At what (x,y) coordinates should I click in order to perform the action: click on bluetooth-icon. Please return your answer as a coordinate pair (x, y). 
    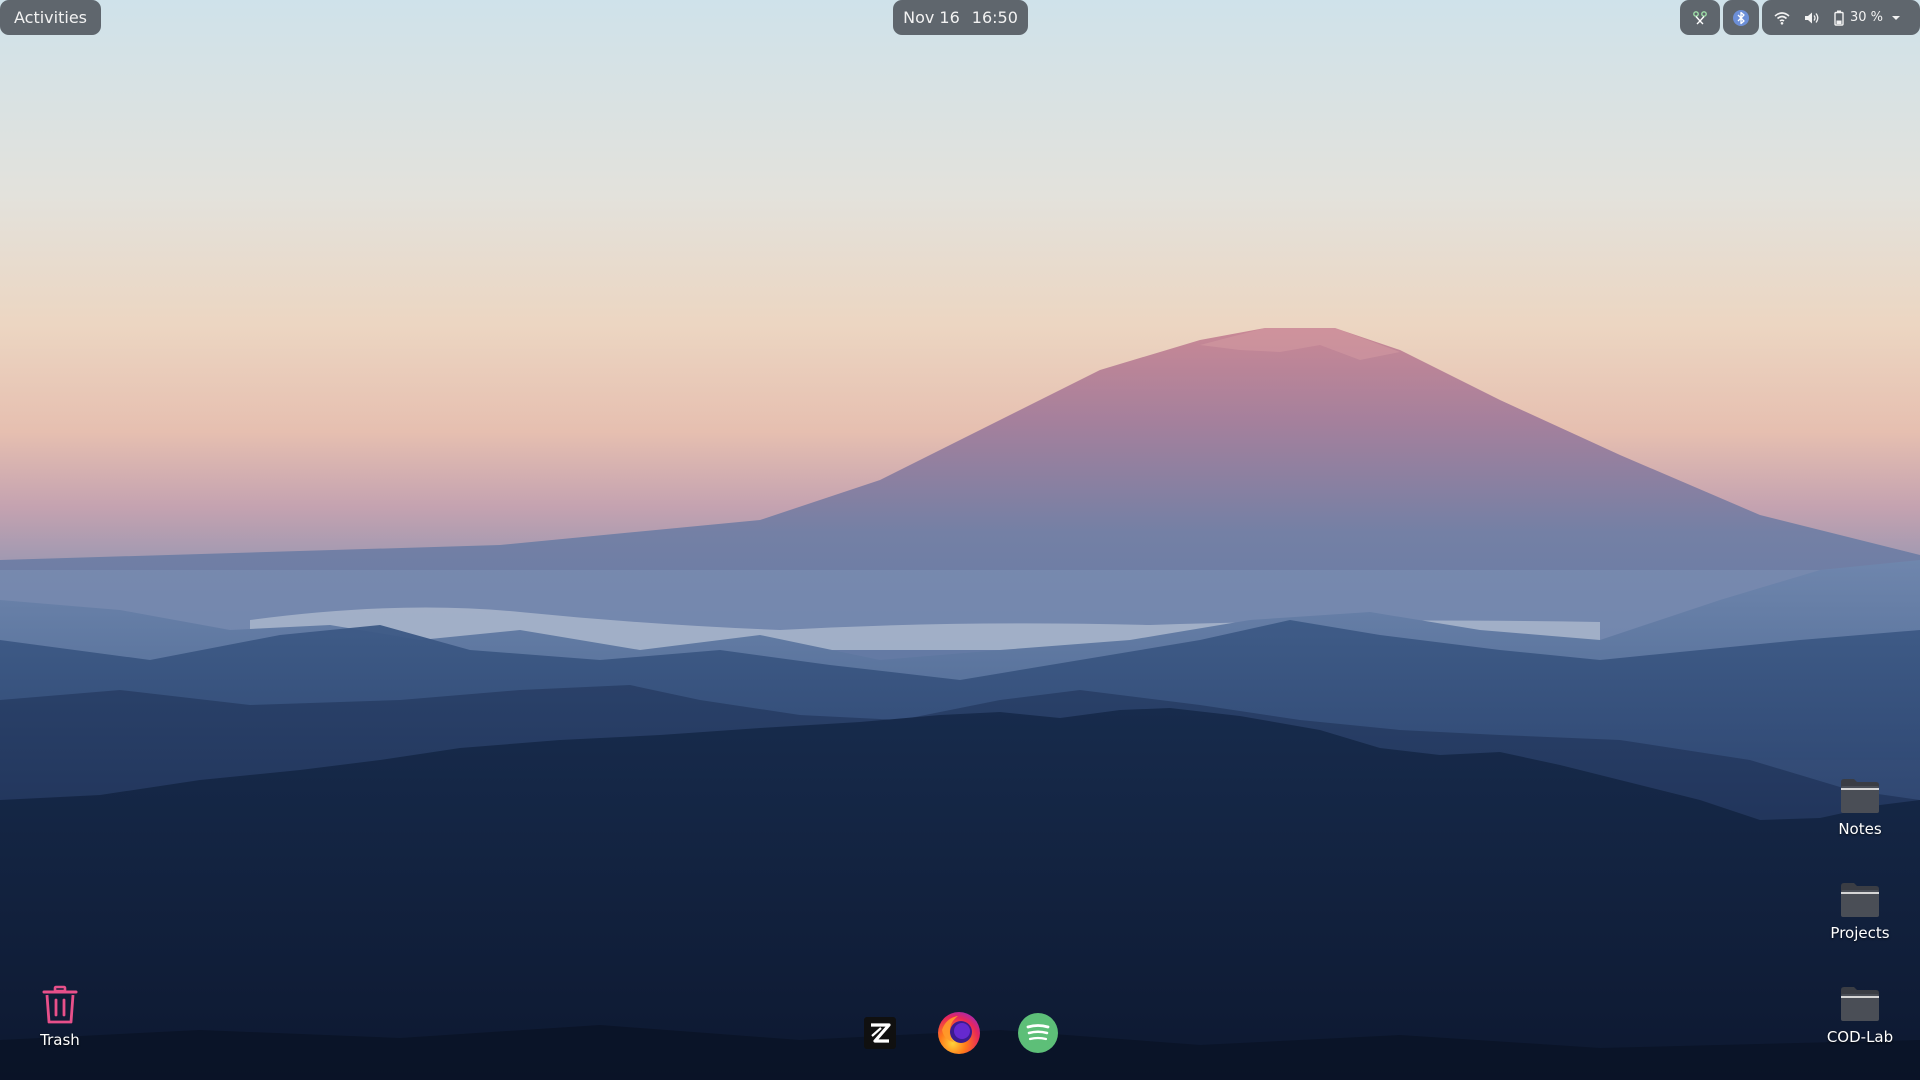
    Looking at the image, I should click on (1741, 17).